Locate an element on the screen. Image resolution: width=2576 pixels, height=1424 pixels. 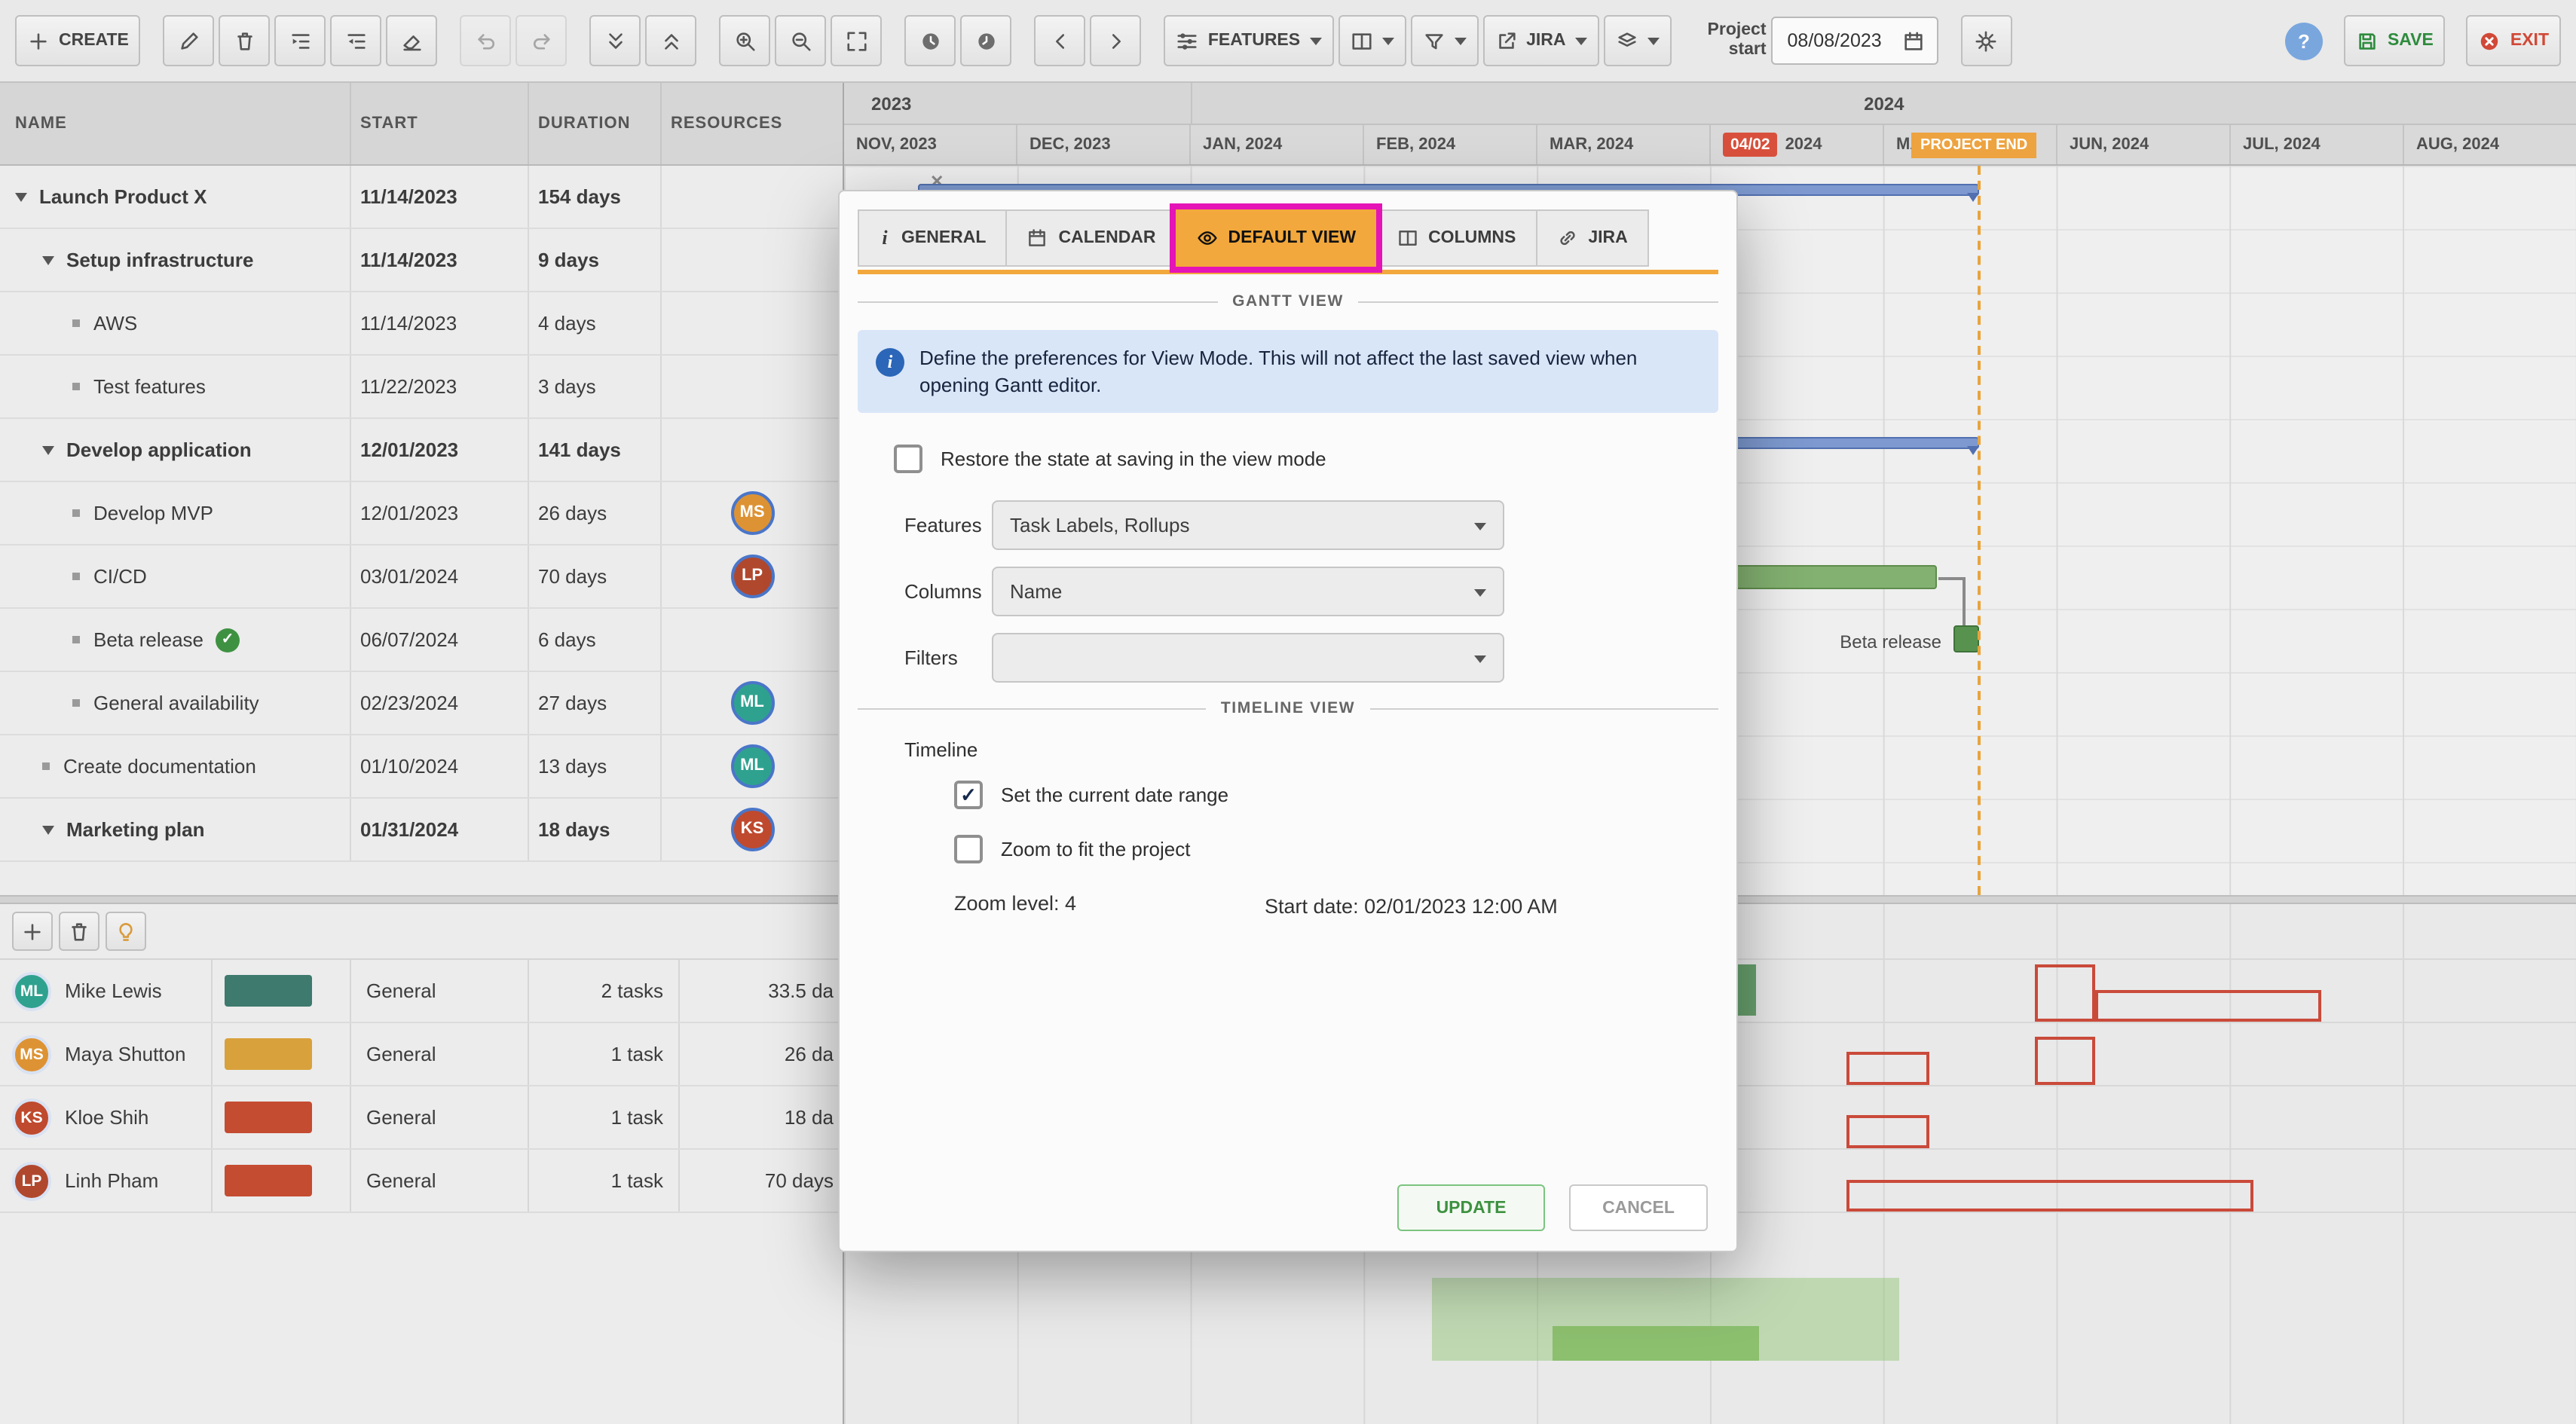
task-row: Setup infrastructure 11/14/2023 9 days is located at coordinates (422, 260).